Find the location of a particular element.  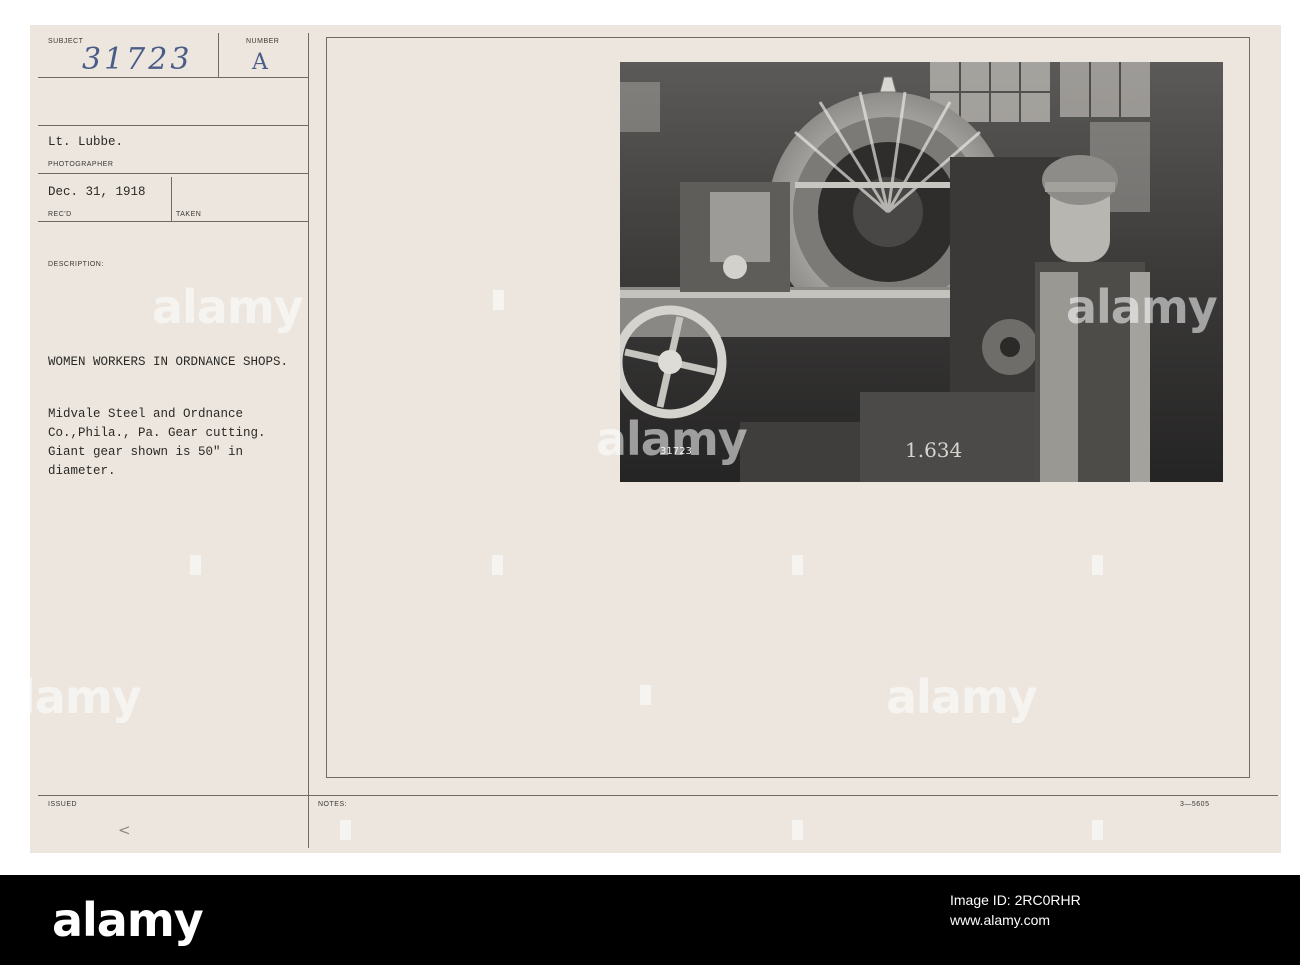

left-column-line is located at coordinates (308, 440).